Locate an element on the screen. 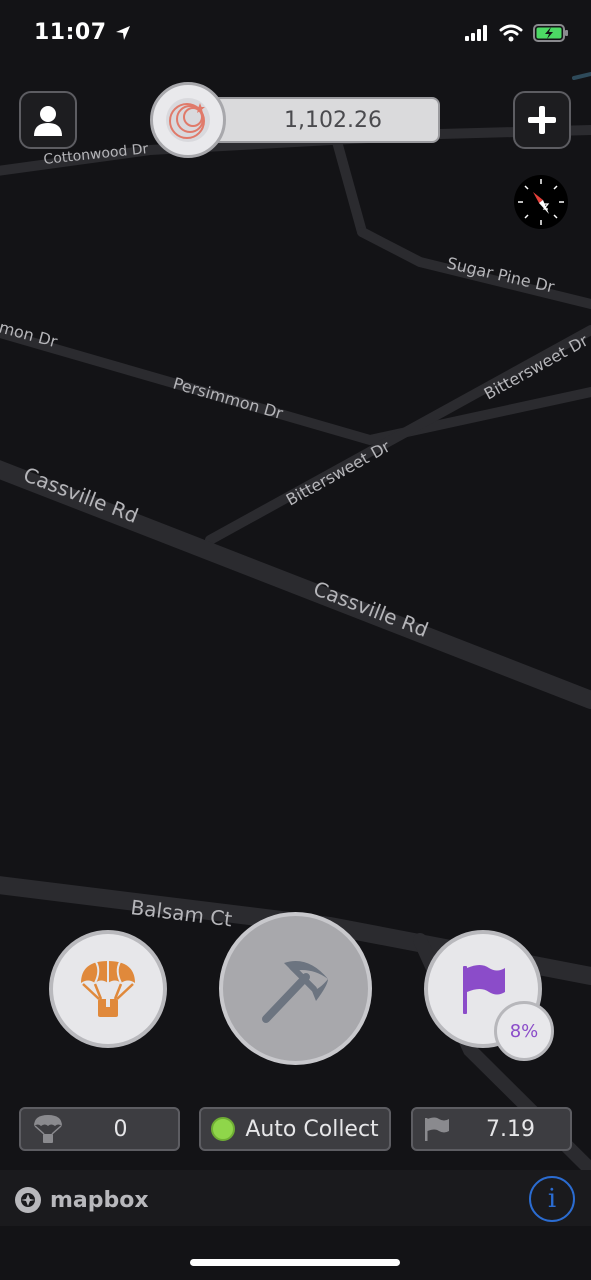 The height and width of the screenshot is (1280, 591). street-label-balsam: Balsam Ct is located at coordinates (181, 913).